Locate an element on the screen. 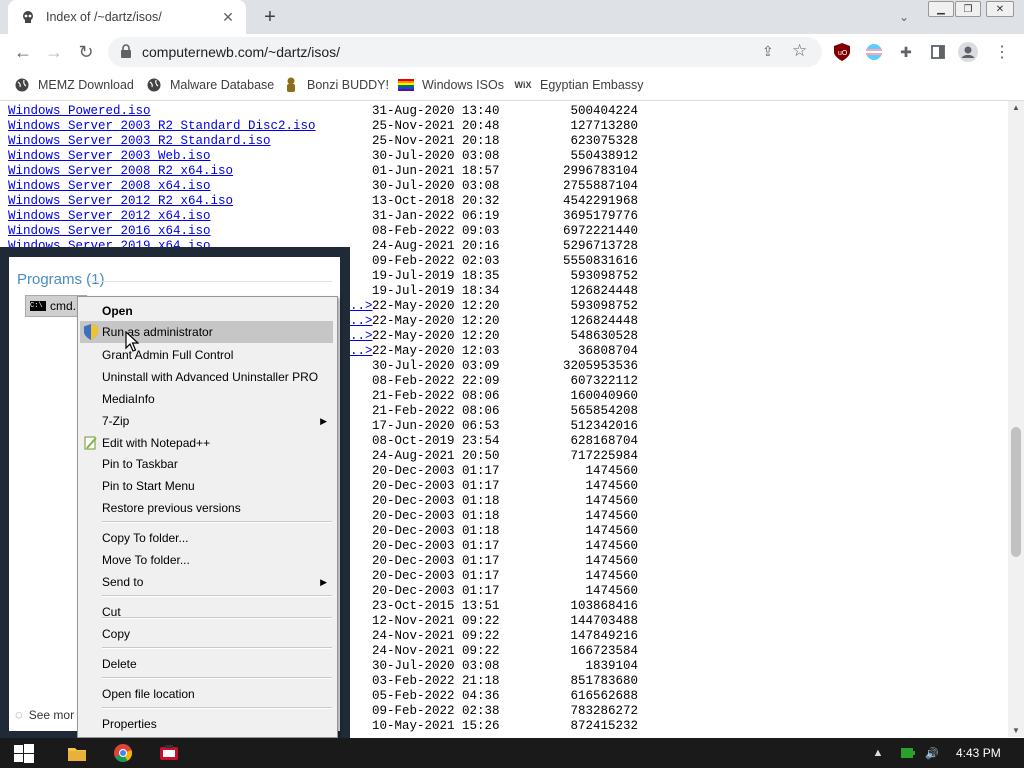 Image resolution: width=1024 pixels, height=768 pixels. file-date: 08-Feb-2022 09:03 is located at coordinates (436, 231).